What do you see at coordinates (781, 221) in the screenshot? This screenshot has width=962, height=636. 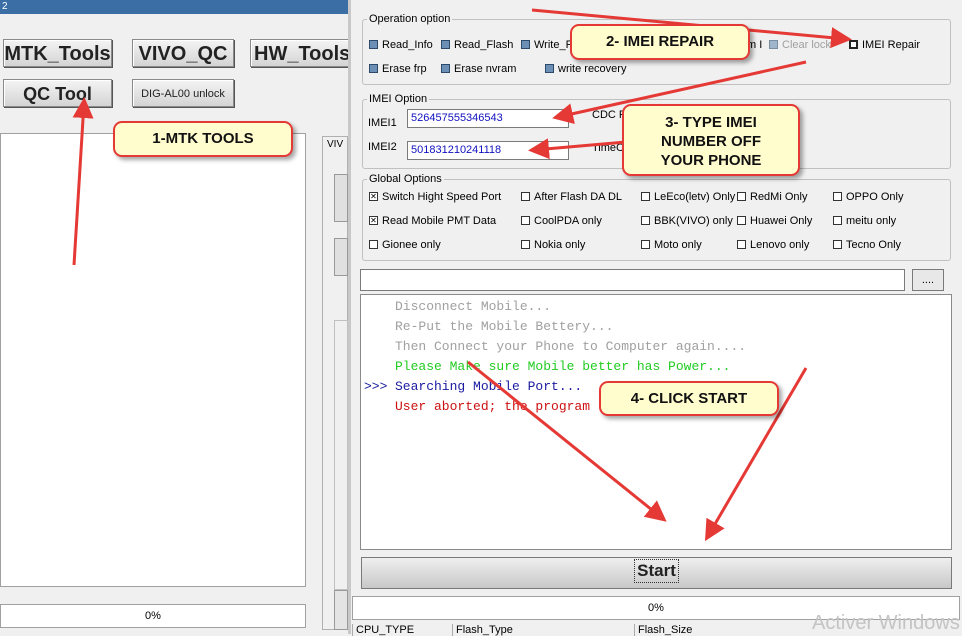 I see `option-label: Huawei Only` at bounding box center [781, 221].